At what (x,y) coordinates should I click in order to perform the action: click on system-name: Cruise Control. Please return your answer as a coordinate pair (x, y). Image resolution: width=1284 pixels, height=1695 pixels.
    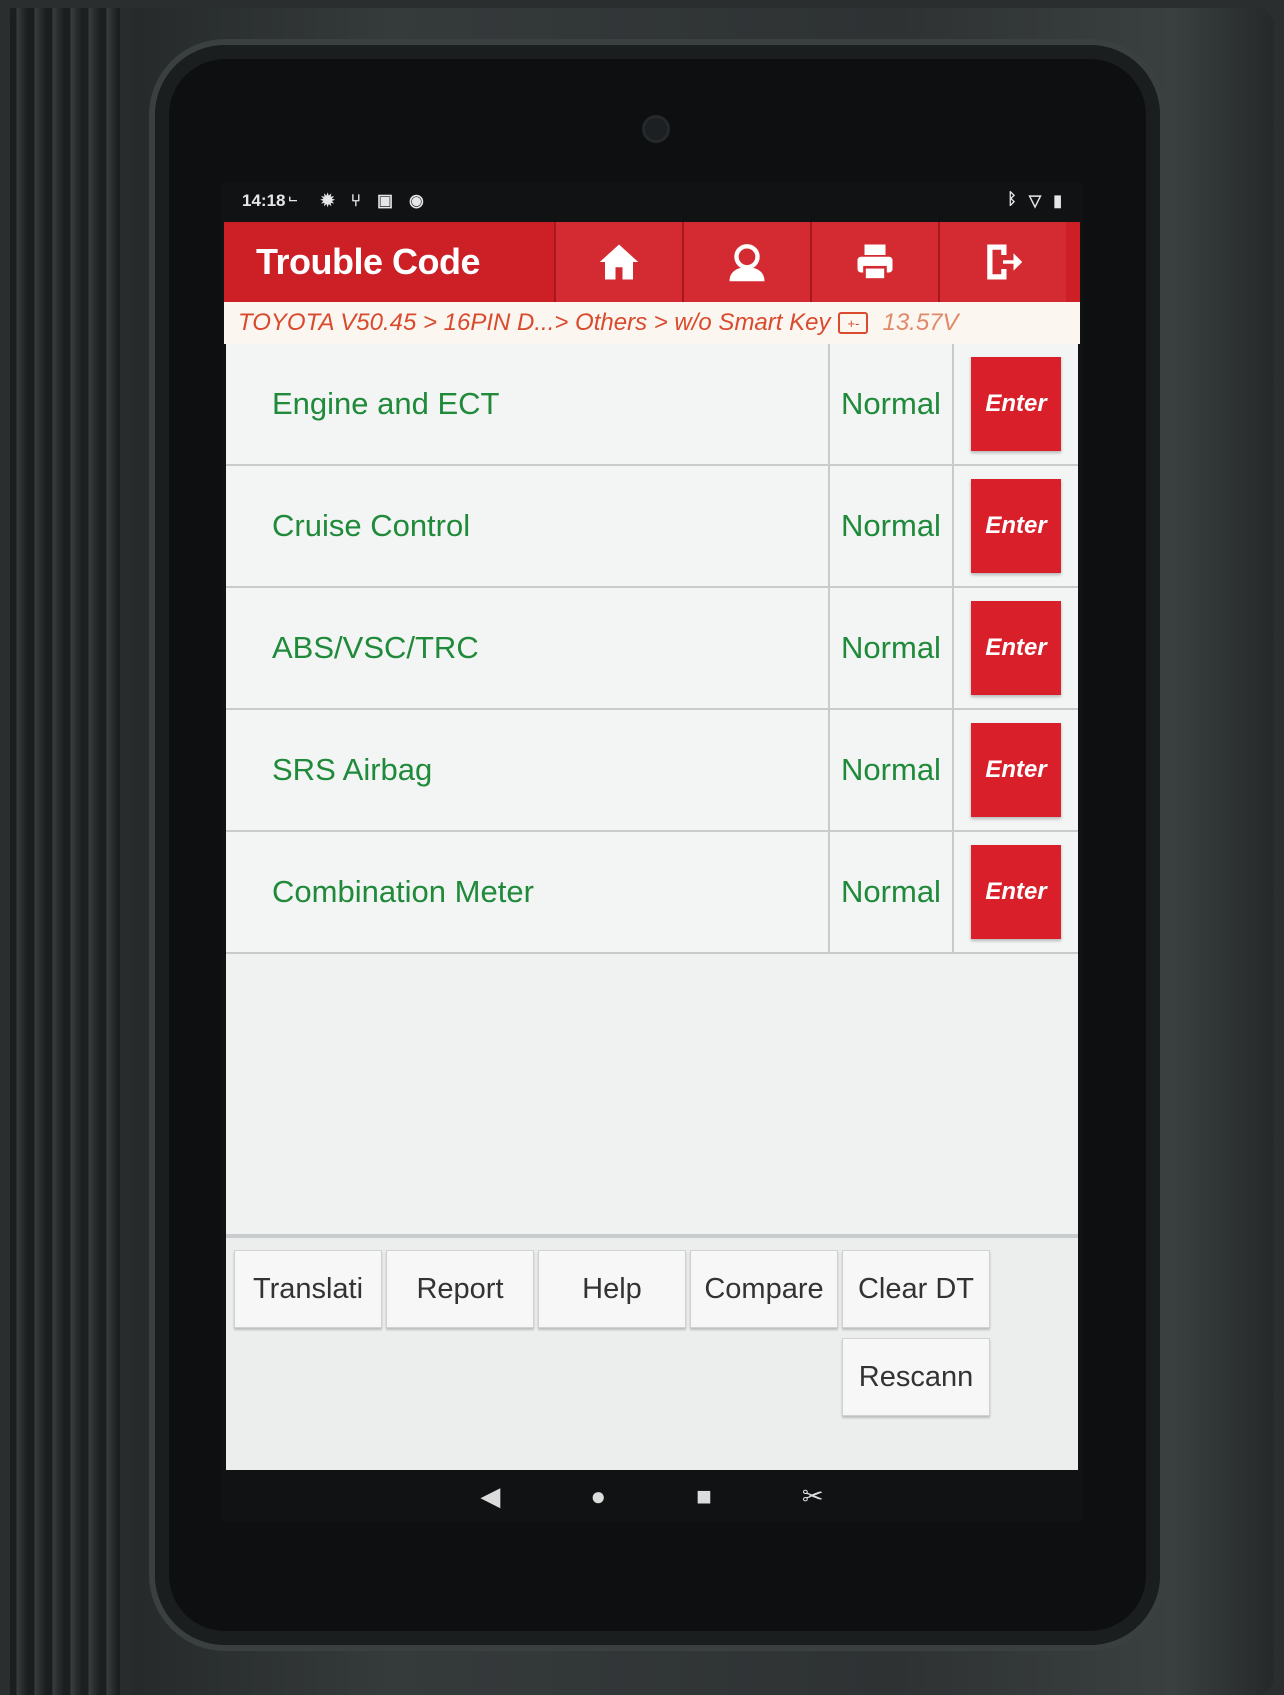
    Looking at the image, I should click on (528, 526).